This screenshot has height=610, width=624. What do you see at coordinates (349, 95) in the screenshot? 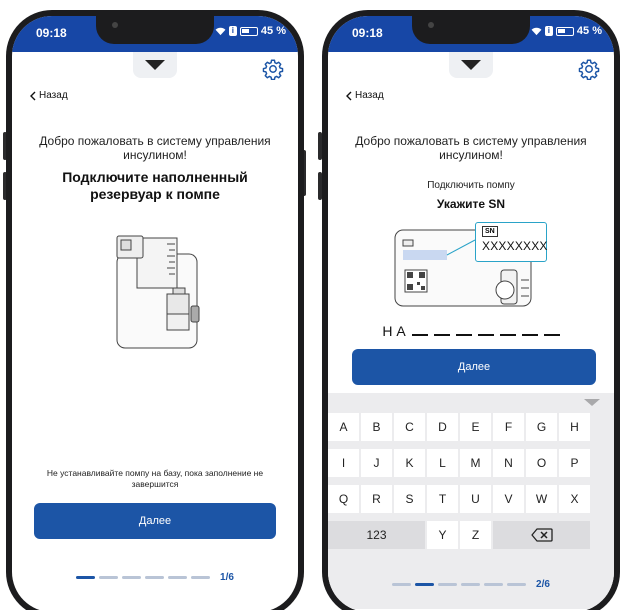
I see `chevron-left-icon` at bounding box center [349, 95].